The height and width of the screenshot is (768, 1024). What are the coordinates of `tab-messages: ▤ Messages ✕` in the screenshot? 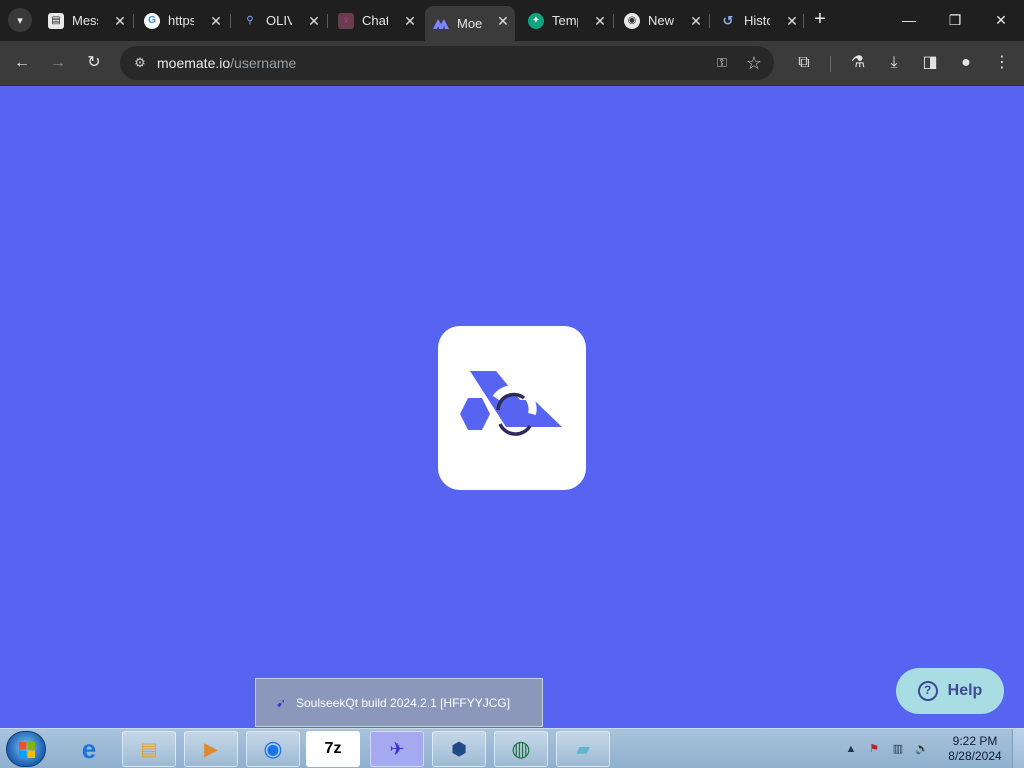 It's located at (86, 20).